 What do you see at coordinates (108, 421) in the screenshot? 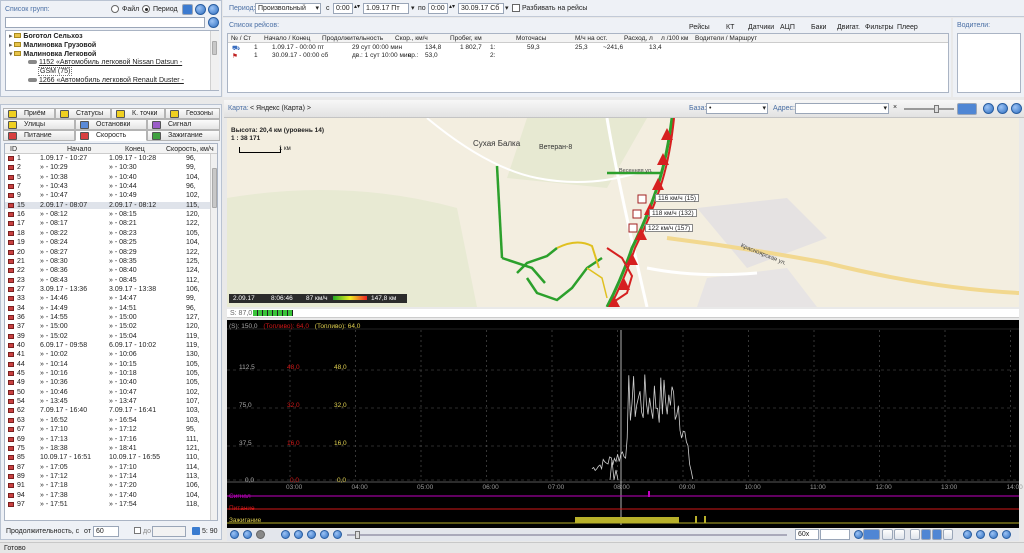
I see `speed-row: 63 » - 16:52 » - 16:54 103,` at bounding box center [108, 421].